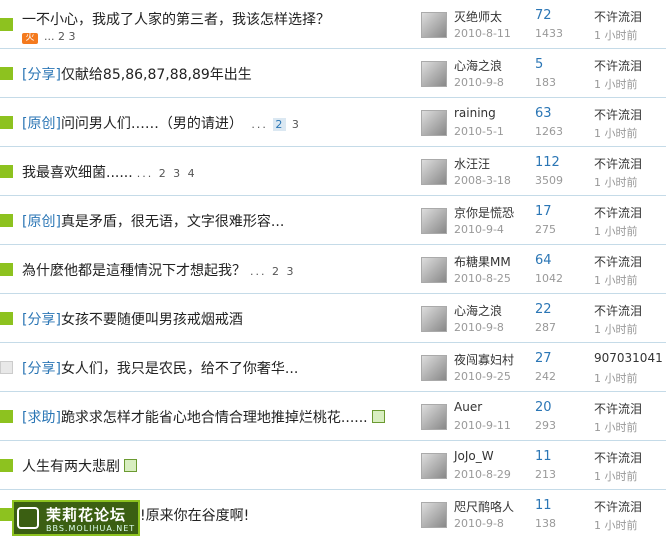 The height and width of the screenshot is (542, 666). I want to click on thread-title-link: 问问男人们……（男的请进）, so click(152, 124).